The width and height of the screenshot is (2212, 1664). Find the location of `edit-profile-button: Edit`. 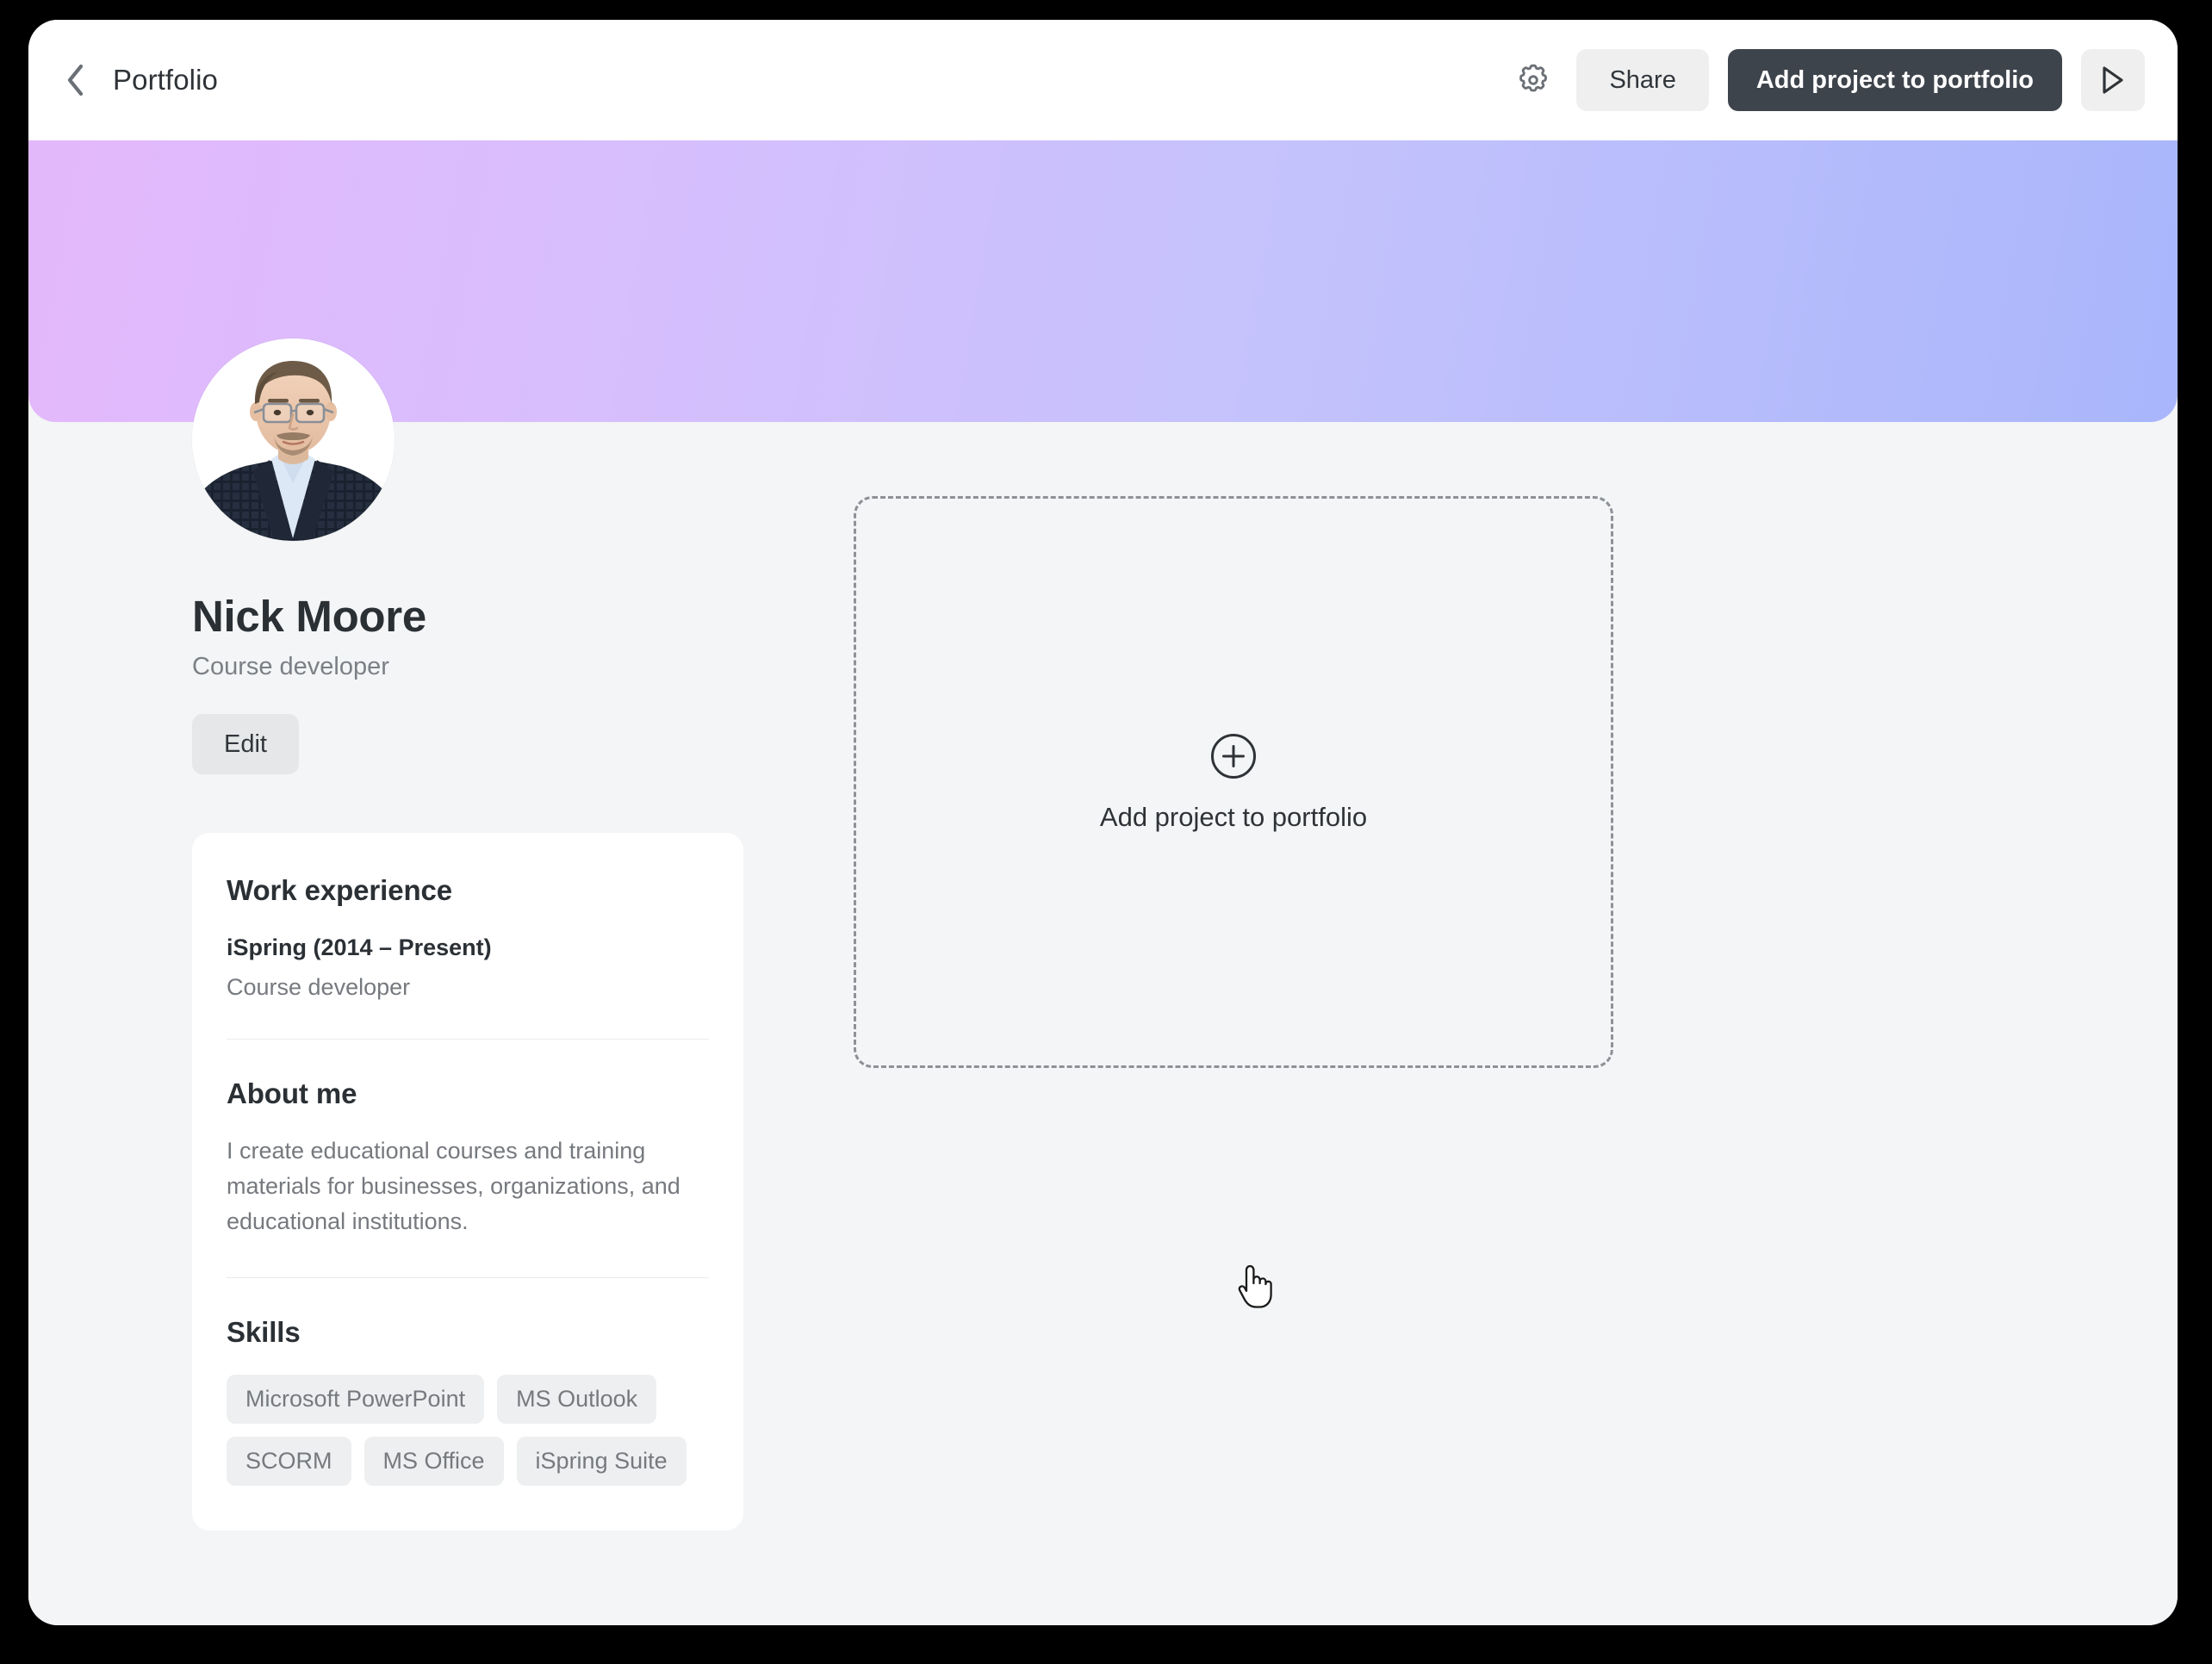

edit-profile-button: Edit is located at coordinates (245, 744).